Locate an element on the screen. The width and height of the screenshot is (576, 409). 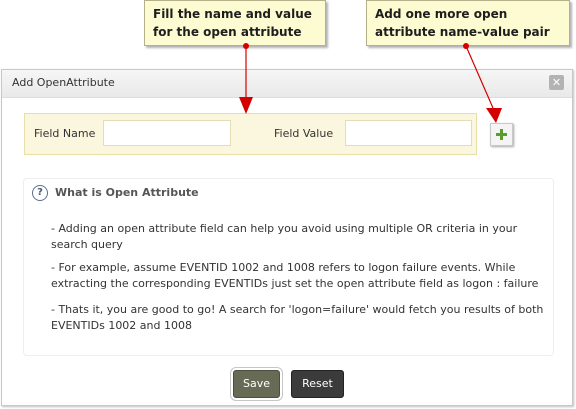
reset-button: Reset is located at coordinates (317, 384).